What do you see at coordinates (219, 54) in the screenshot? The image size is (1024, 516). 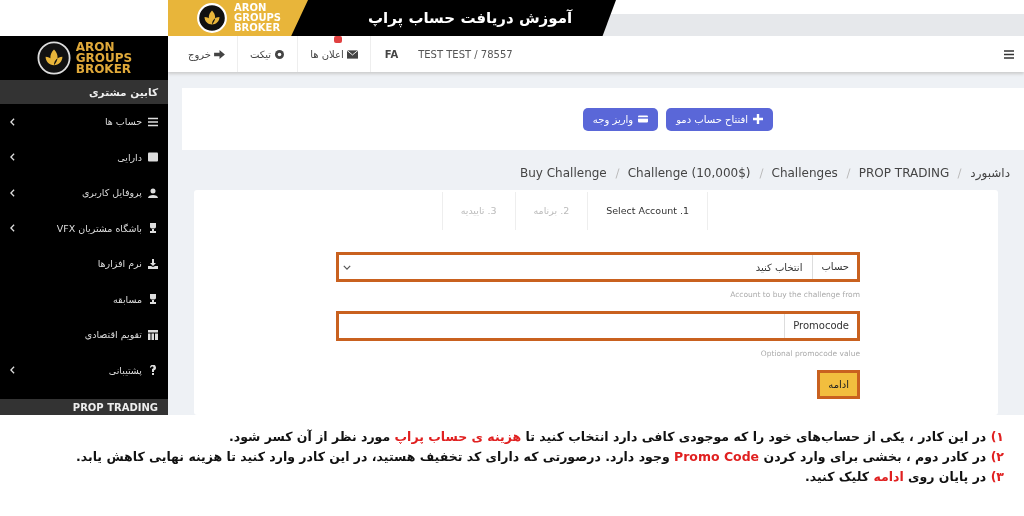 I see `logout-icon` at bounding box center [219, 54].